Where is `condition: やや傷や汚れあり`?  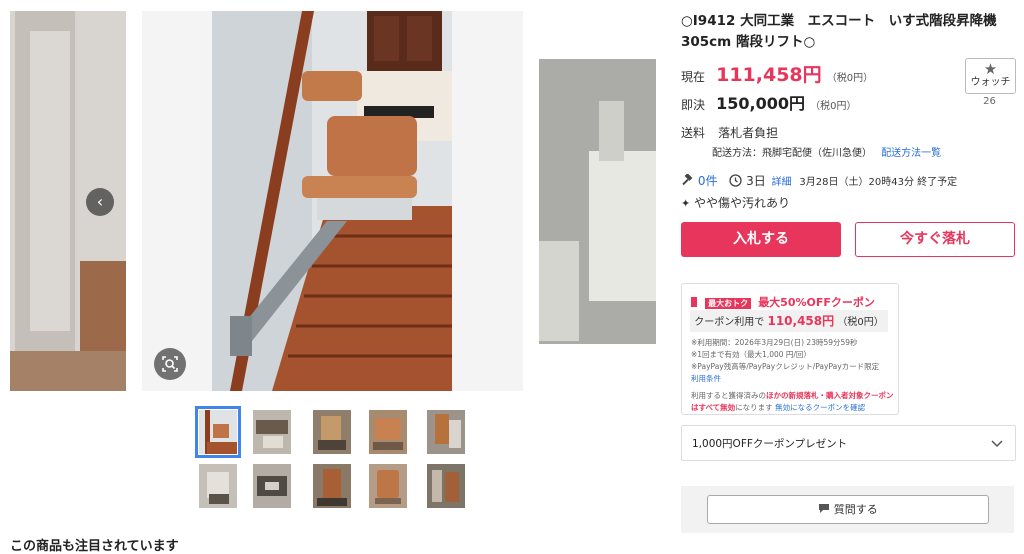 condition: やや傷や汚れあり is located at coordinates (742, 203).